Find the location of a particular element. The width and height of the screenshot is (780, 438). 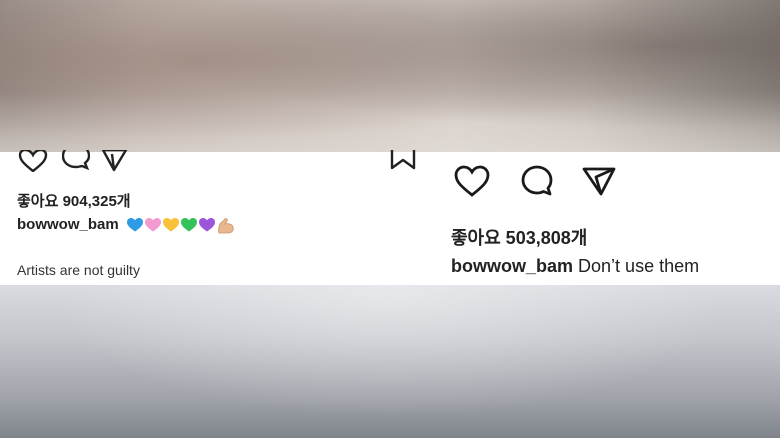

caption-text: Don’t use them is located at coordinates (639, 266).